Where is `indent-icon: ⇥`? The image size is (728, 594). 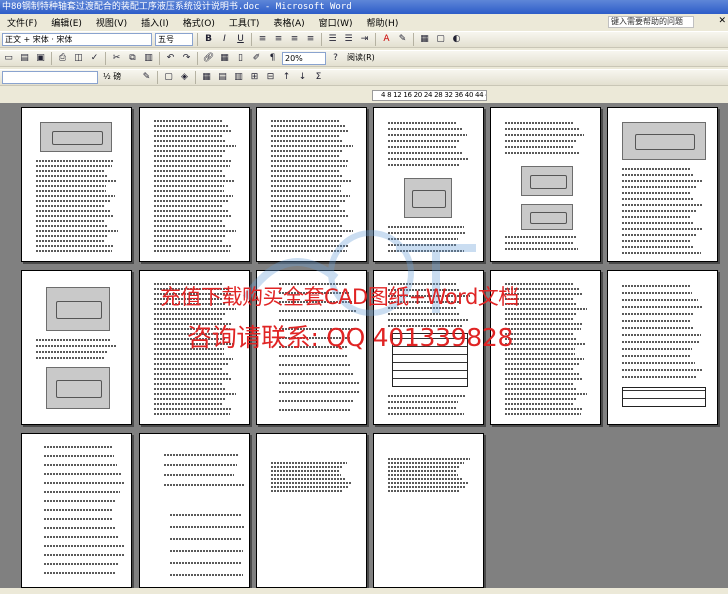 indent-icon: ⇥ is located at coordinates (364, 39).